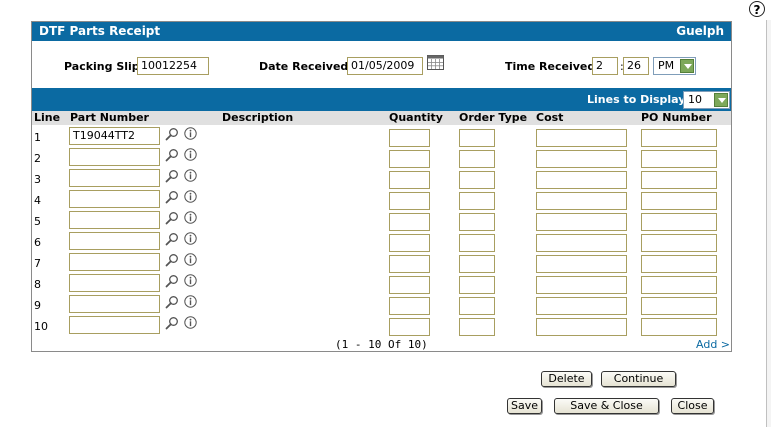 Image resolution: width=771 pixels, height=427 pixels. What do you see at coordinates (37, 305) in the screenshot?
I see `line-number: 9` at bounding box center [37, 305].